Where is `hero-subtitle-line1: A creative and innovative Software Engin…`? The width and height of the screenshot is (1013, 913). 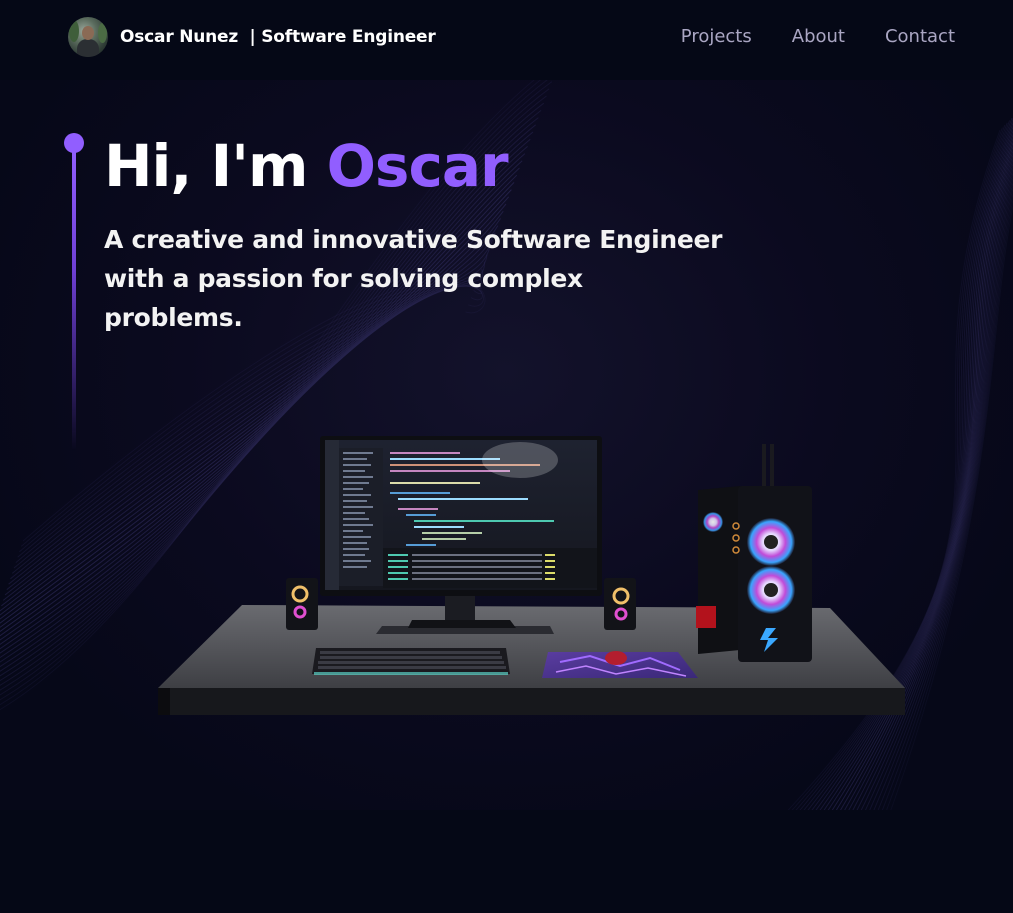 hero-subtitle-line1: A creative and innovative Software Engin… is located at coordinates (413, 239).